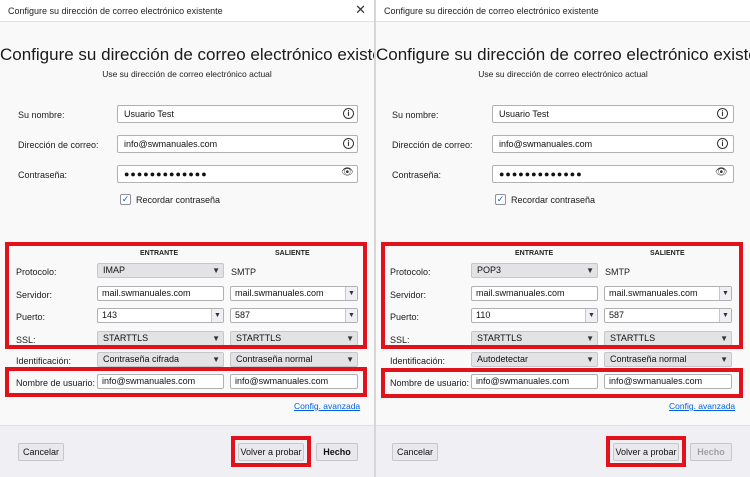 This screenshot has width=750, height=477. Describe the element at coordinates (141, 359) in the screenshot. I see `incoming-identification-value: Contraseña cifrada` at that location.